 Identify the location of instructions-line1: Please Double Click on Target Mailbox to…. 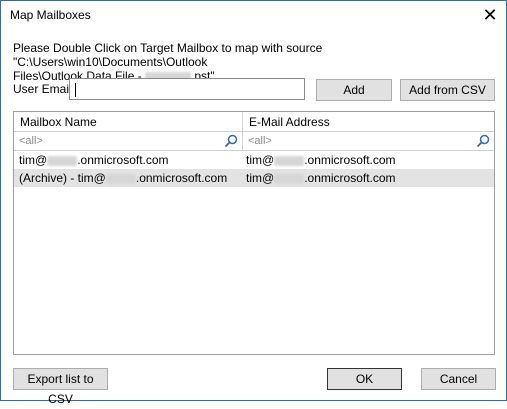
(168, 55).